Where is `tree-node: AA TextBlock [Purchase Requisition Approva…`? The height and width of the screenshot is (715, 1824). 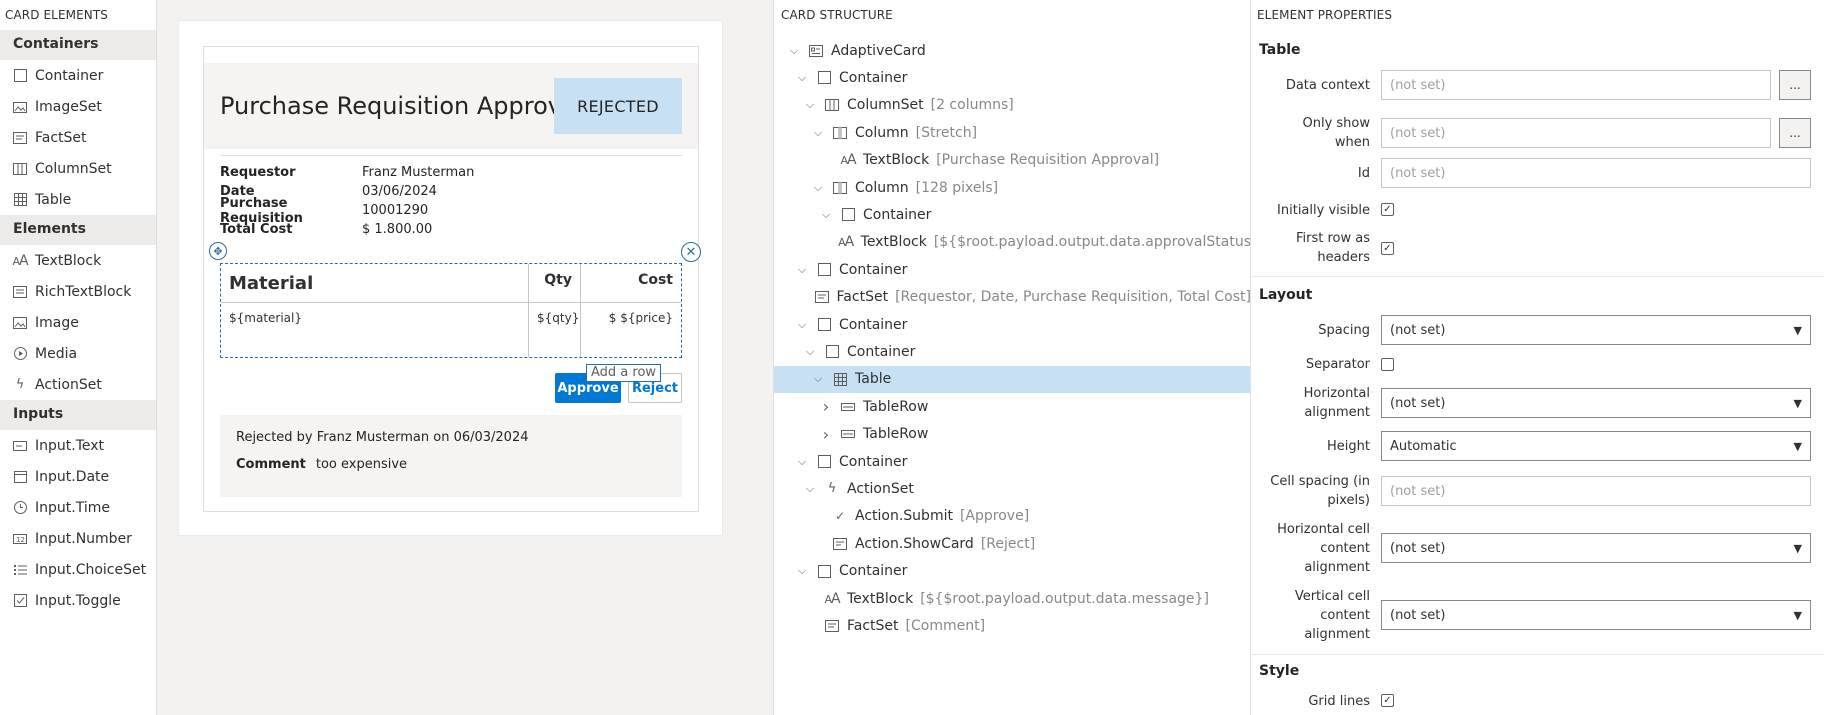
tree-node: AA TextBlock [Purchase Requisition Approva… is located at coordinates (1012, 160).